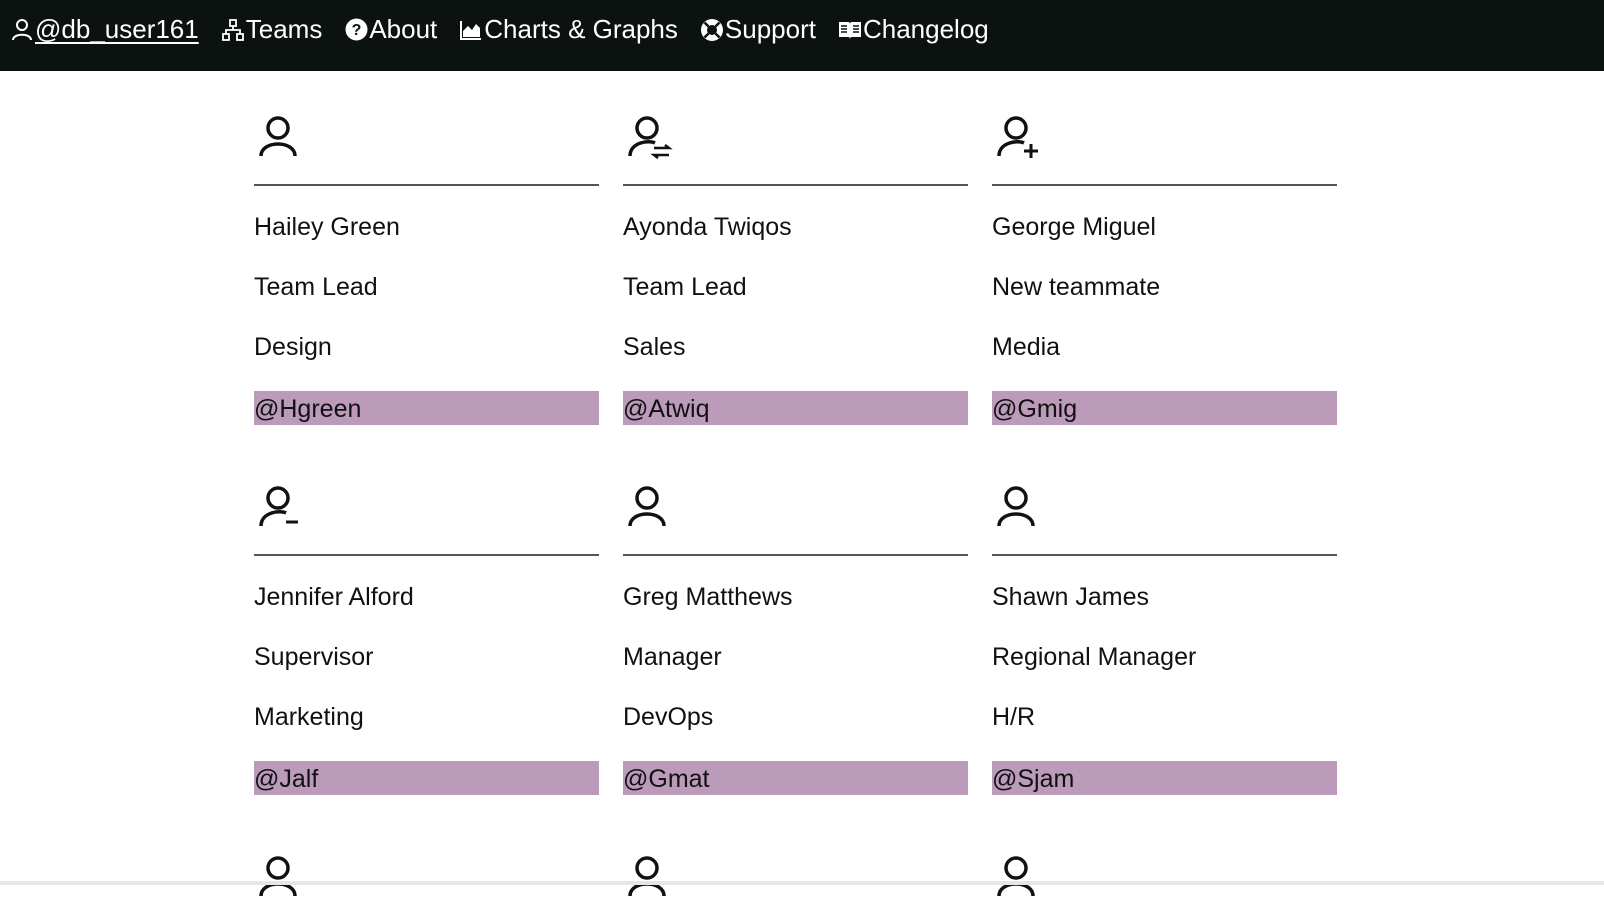 This screenshot has height=905, width=1604. Describe the element at coordinates (1014, 717) in the screenshot. I see `member-department: H/R` at that location.